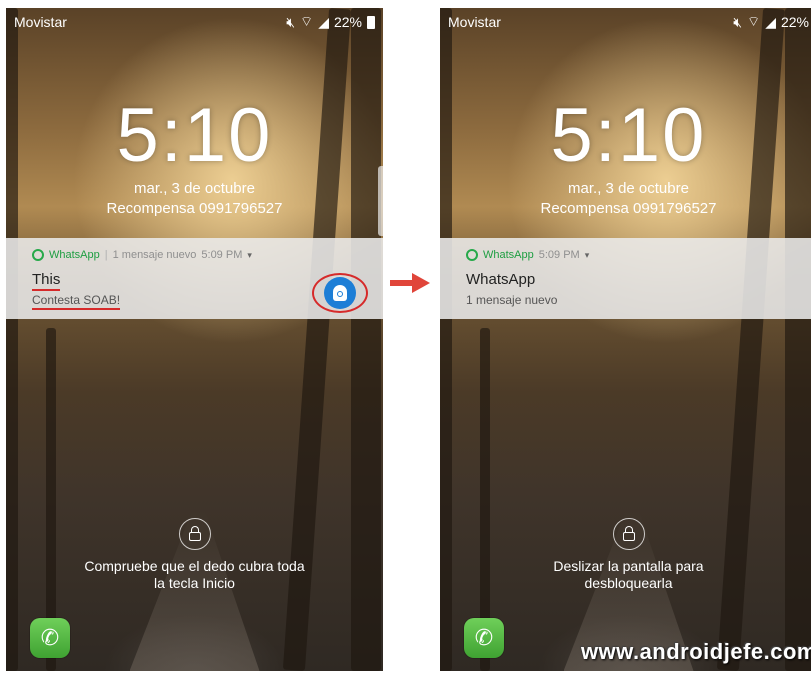 This screenshot has width=811, height=673. What do you see at coordinates (628, 583) in the screenshot?
I see `unlock-hint-line2: desbloquearla` at bounding box center [628, 583].